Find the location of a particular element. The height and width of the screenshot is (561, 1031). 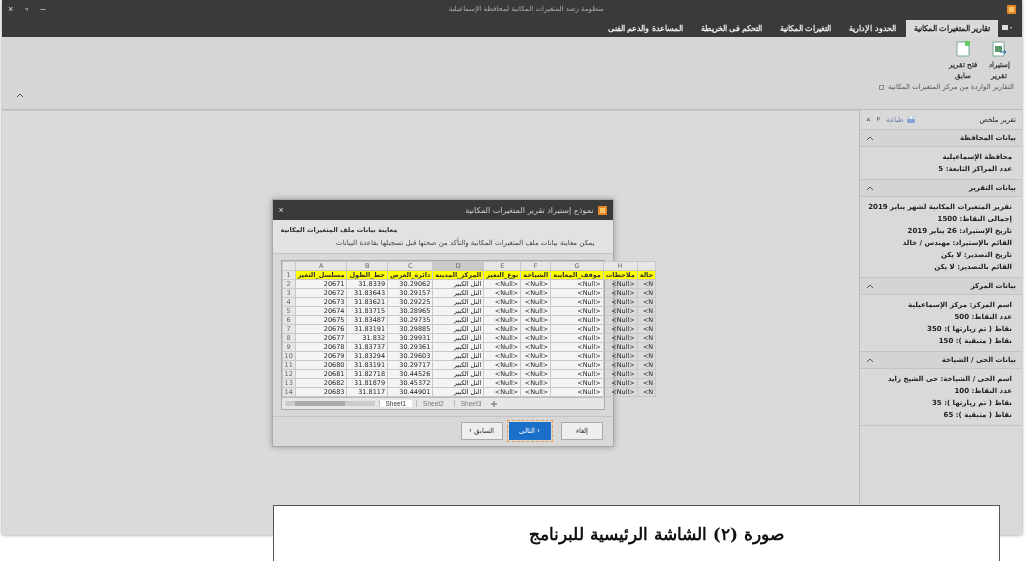

minimize-button: – is located at coordinates (43, 9).